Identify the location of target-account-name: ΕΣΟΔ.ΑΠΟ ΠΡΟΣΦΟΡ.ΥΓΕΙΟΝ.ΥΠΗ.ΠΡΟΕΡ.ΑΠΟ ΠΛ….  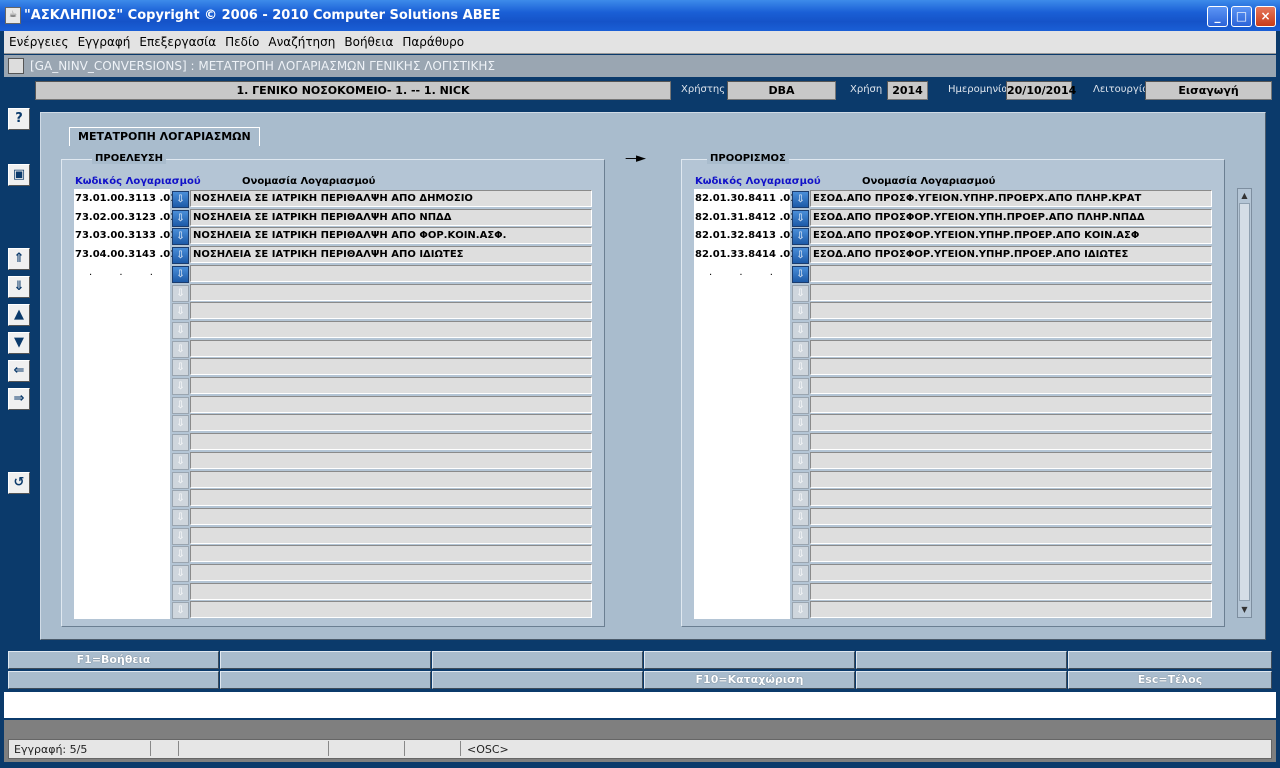
(1011, 217).